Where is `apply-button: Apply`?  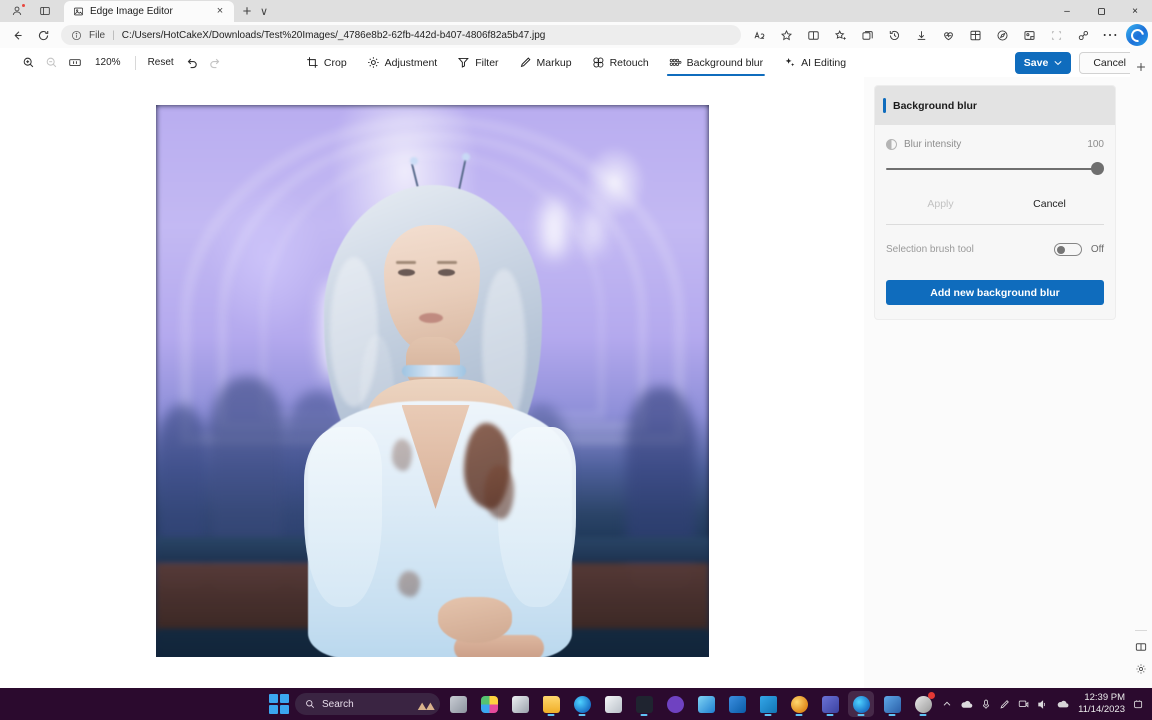
apply-button: Apply is located at coordinates (940, 204).